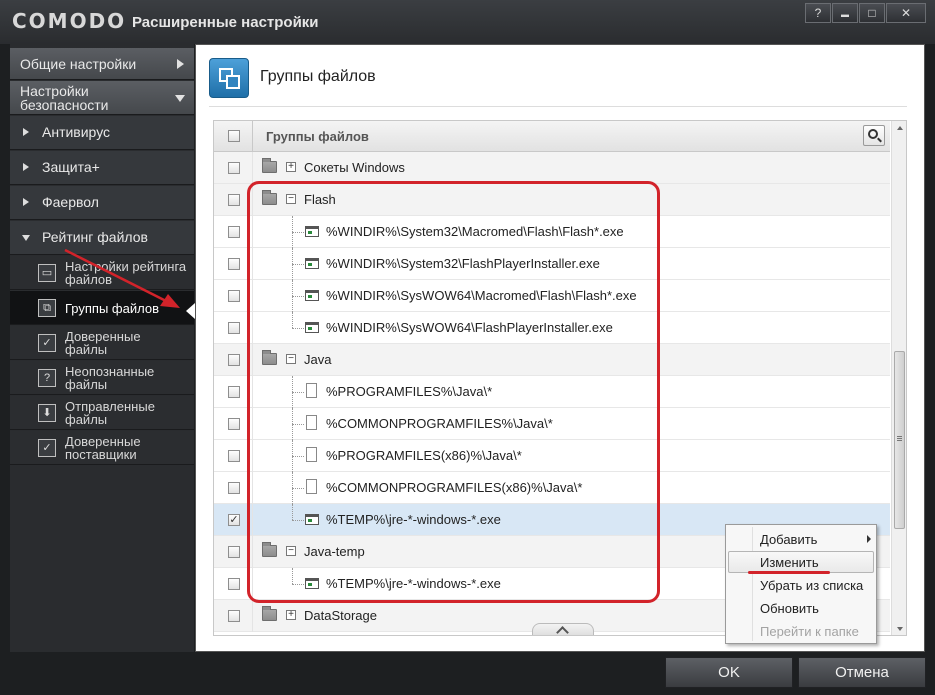 The height and width of the screenshot is (695, 935). I want to click on annotation-underline, so click(789, 572).